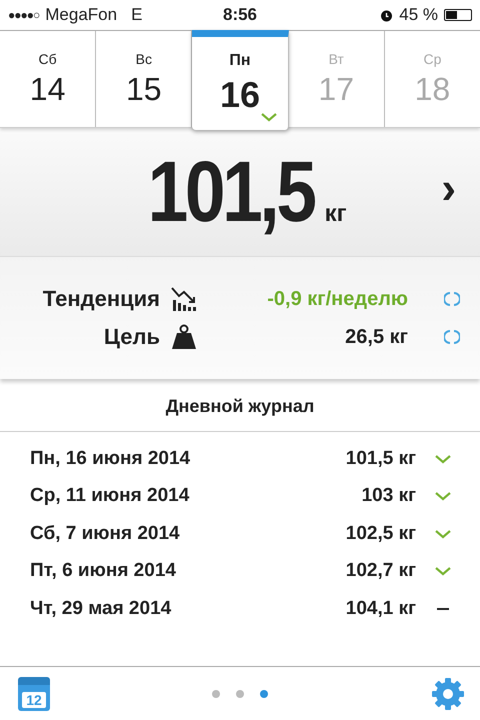 This screenshot has width=480, height=720. Describe the element at coordinates (136, 15) in the screenshot. I see `network-type: E` at that location.